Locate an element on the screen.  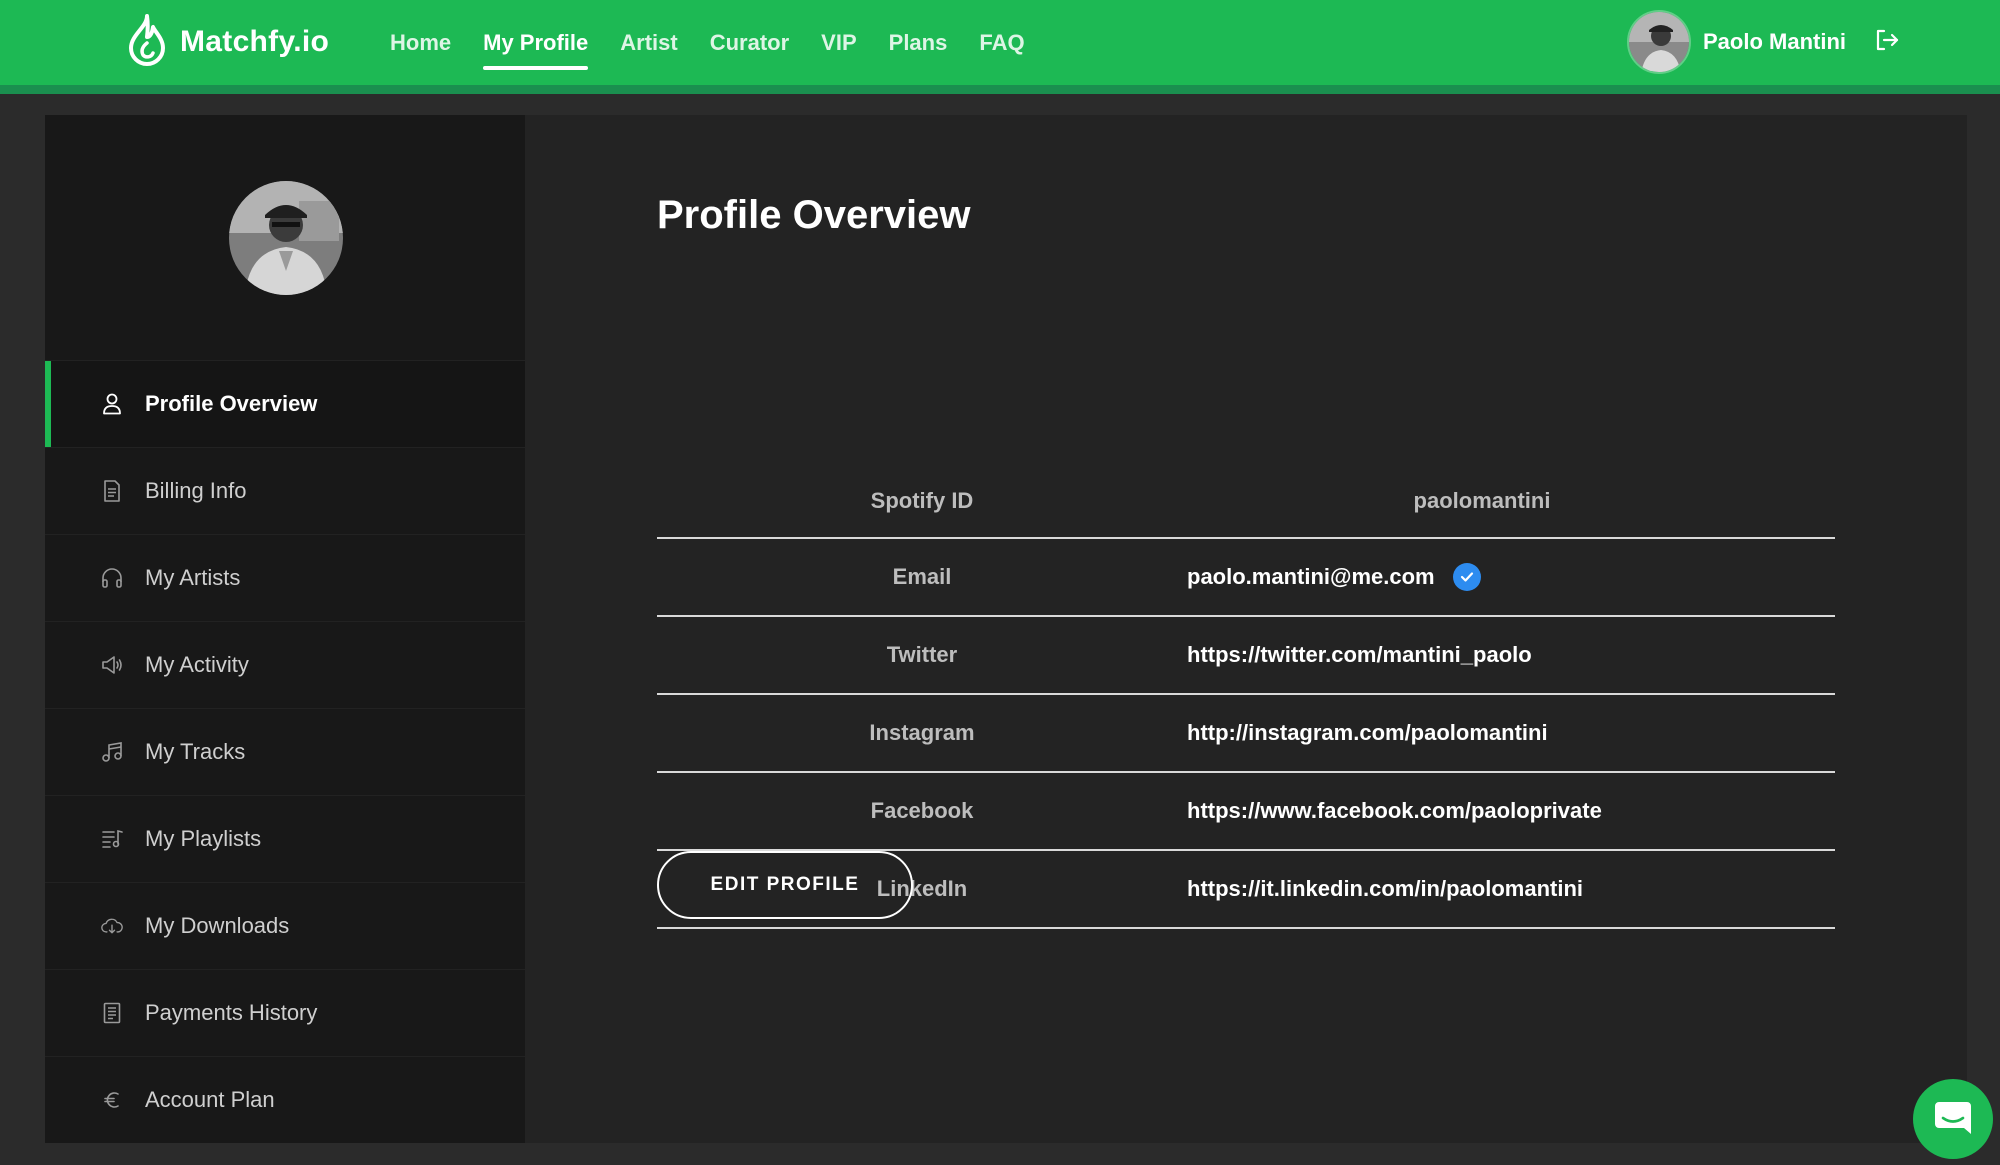
table-row: Spotify ID paolomantini is located at coordinates (1246, 502).